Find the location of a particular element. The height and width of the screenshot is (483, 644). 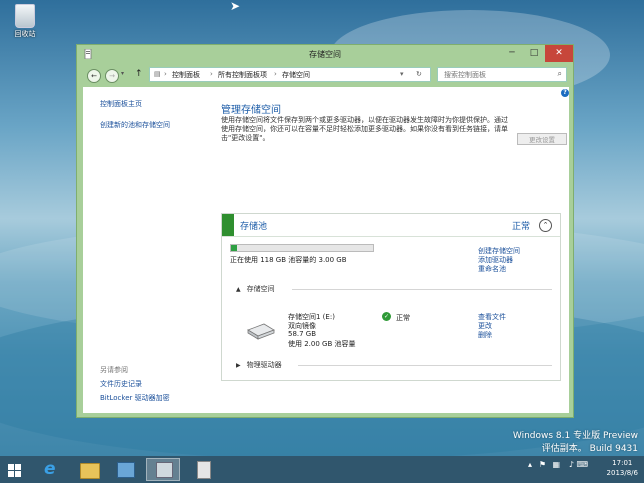

space-size: 58.7 GB is located at coordinates (302, 334).